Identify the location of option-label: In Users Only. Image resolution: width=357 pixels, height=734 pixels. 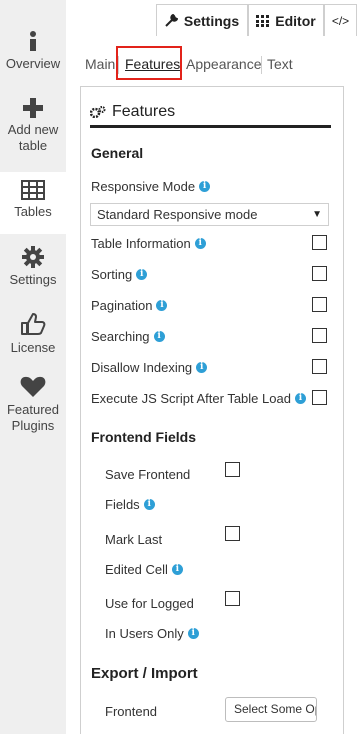
(144, 633).